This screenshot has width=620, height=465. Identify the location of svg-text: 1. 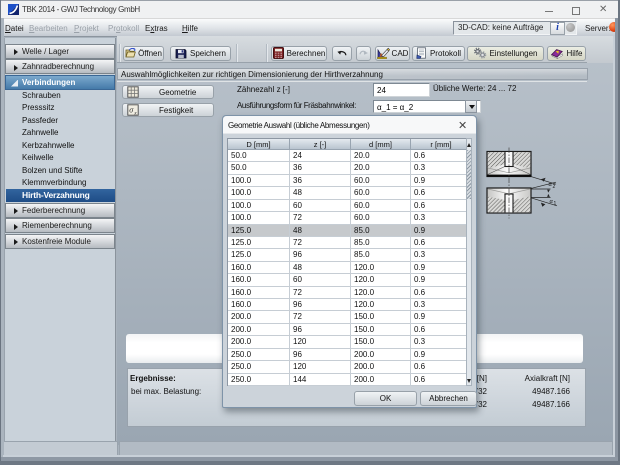
(555, 204).